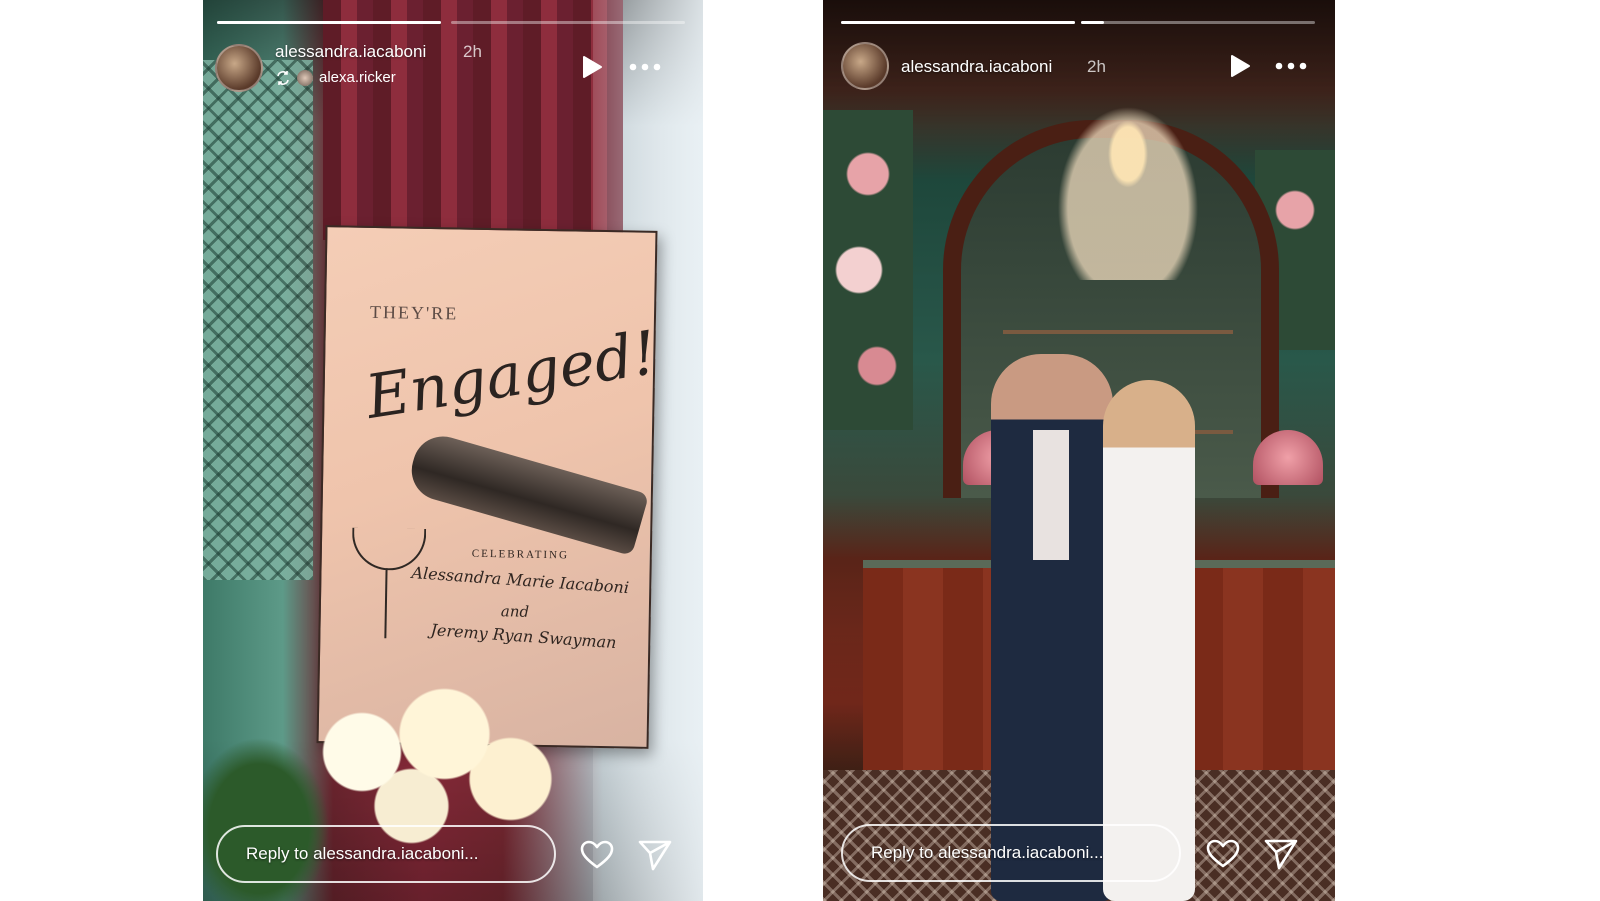 Image resolution: width=1600 pixels, height=901 pixels. Describe the element at coordinates (1149, 640) in the screenshot. I see `woman-in-white-jumpsuit` at that location.